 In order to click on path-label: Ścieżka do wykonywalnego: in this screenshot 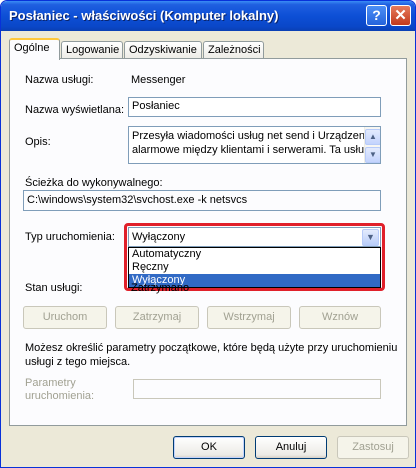, I will do `click(94, 183)`.